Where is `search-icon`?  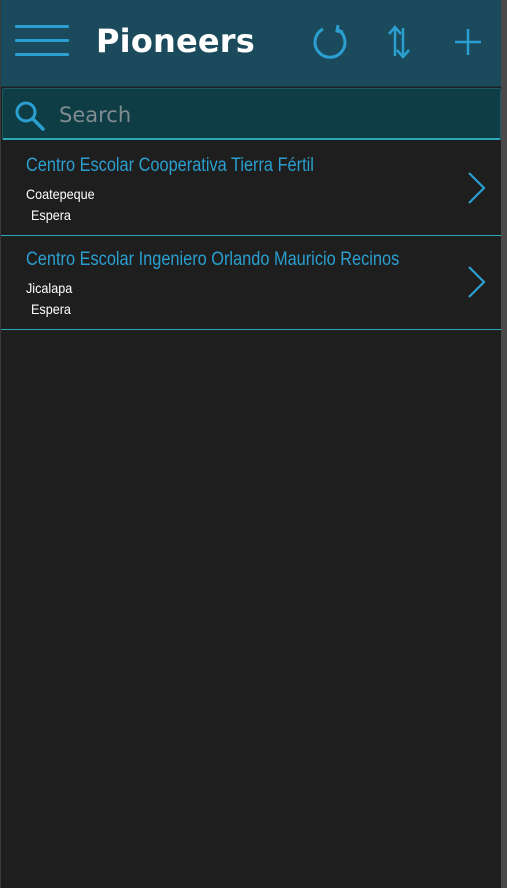 search-icon is located at coordinates (30, 116).